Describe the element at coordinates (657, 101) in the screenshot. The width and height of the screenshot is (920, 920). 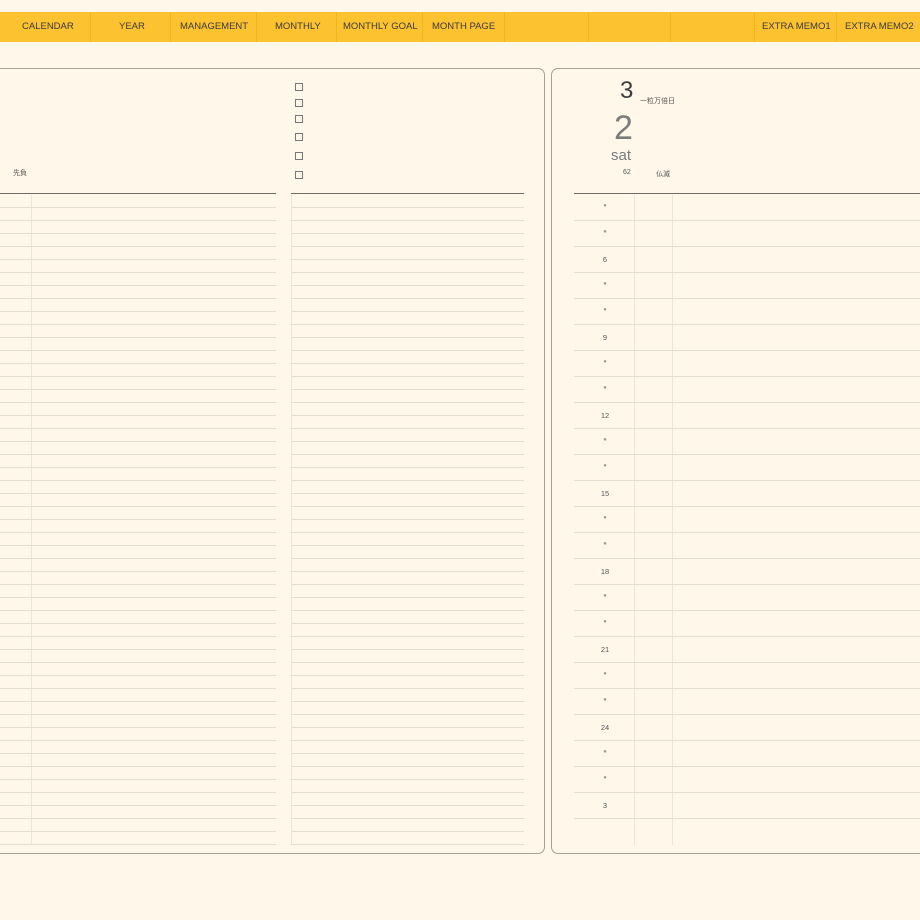
I see `lucky-day-label: 一粒万倍日` at that location.